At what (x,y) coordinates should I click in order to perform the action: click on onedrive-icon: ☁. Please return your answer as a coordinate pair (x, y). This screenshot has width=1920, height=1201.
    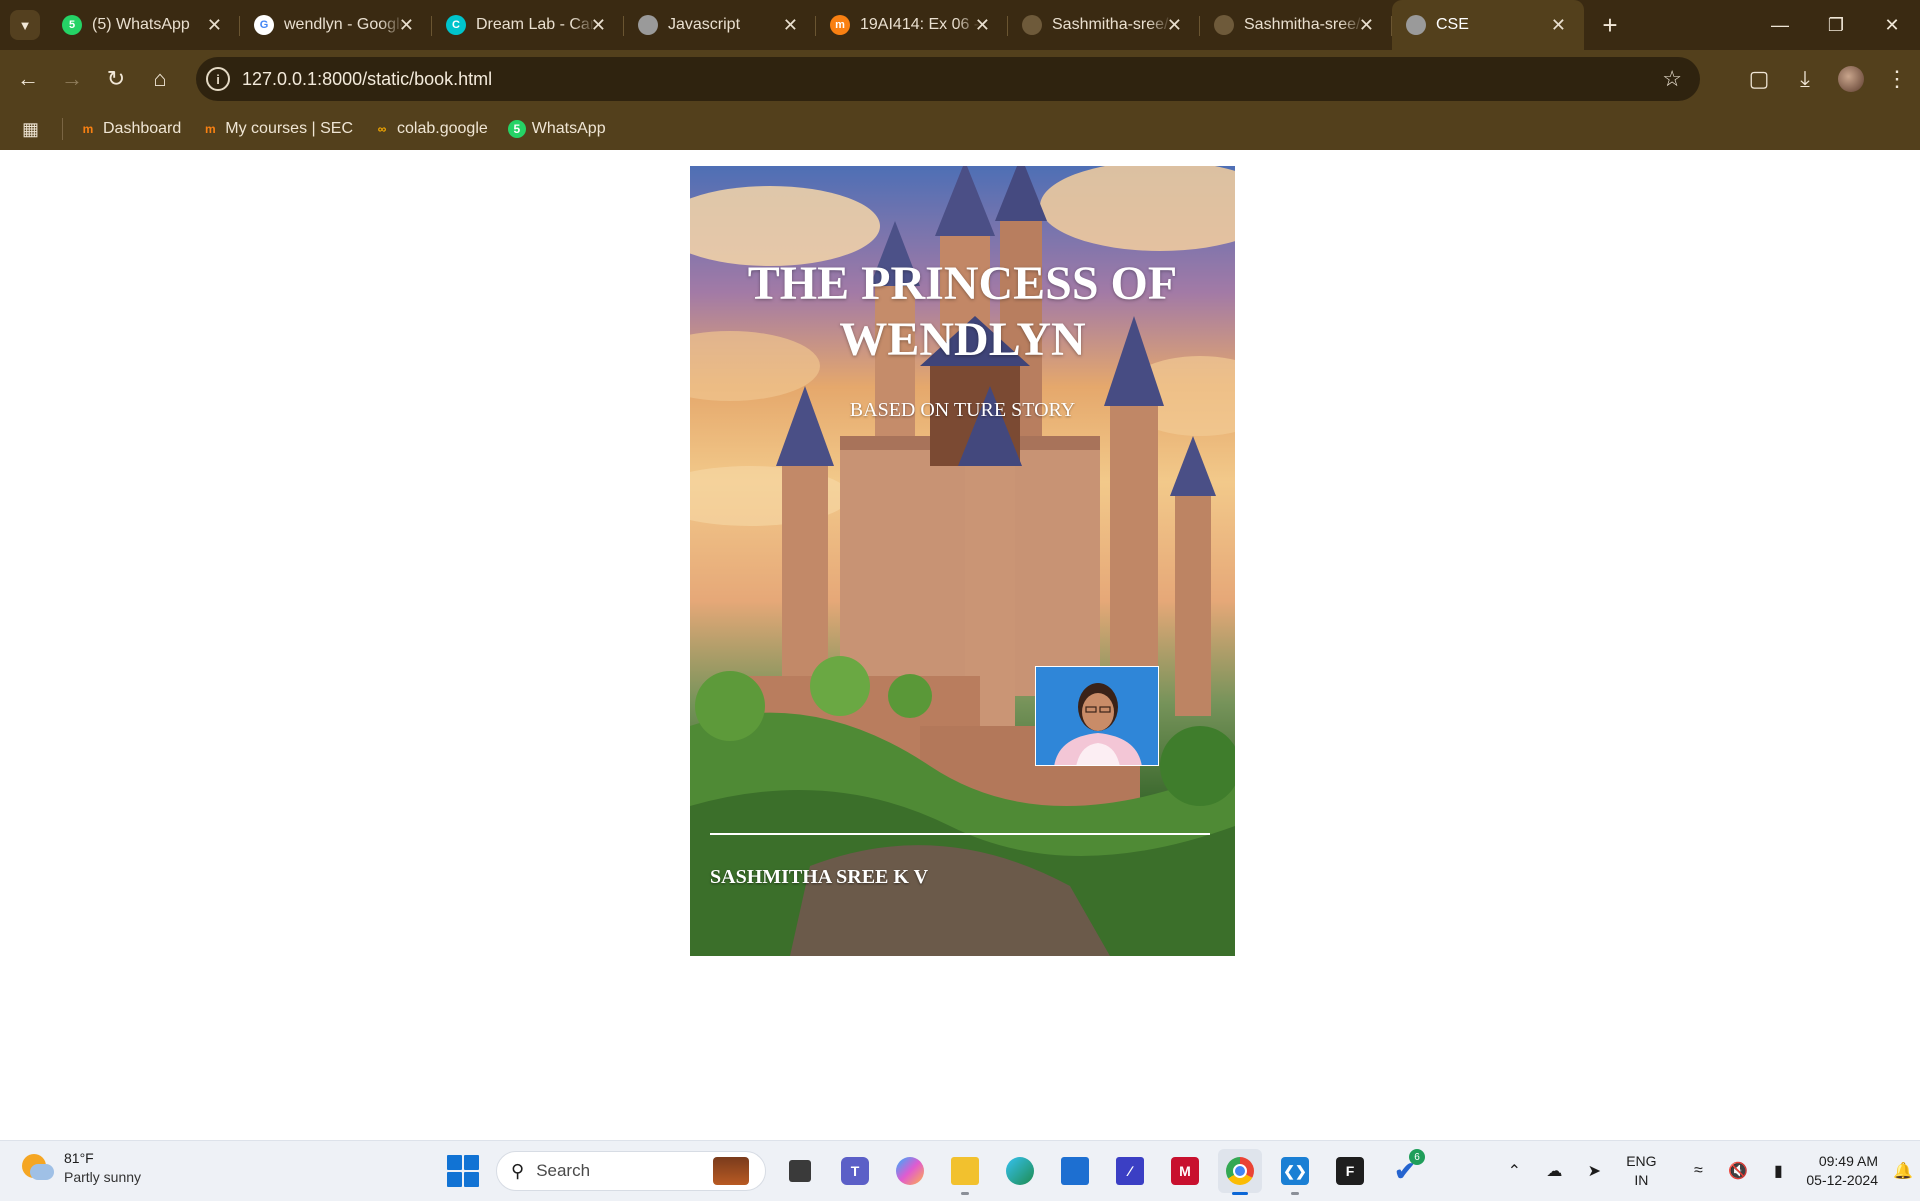
    Looking at the image, I should click on (1554, 1171).